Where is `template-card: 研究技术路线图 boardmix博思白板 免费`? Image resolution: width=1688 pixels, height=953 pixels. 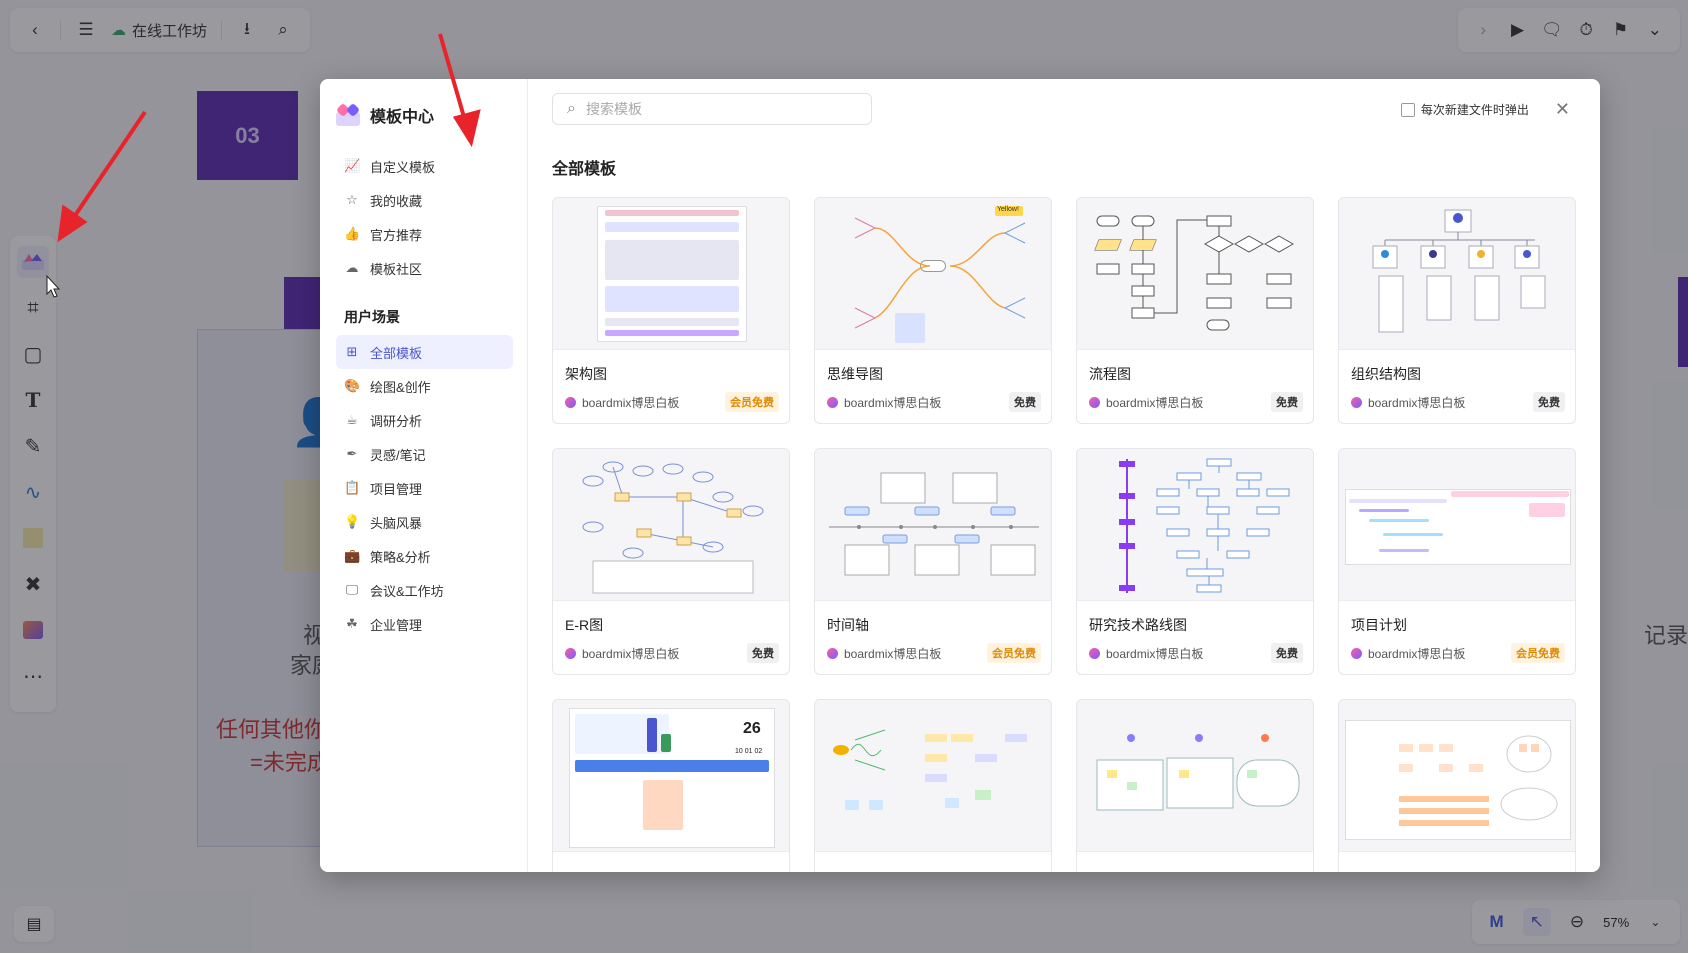
template-card: 研究技术路线图 boardmix博思白板 免费 is located at coordinates (1195, 561).